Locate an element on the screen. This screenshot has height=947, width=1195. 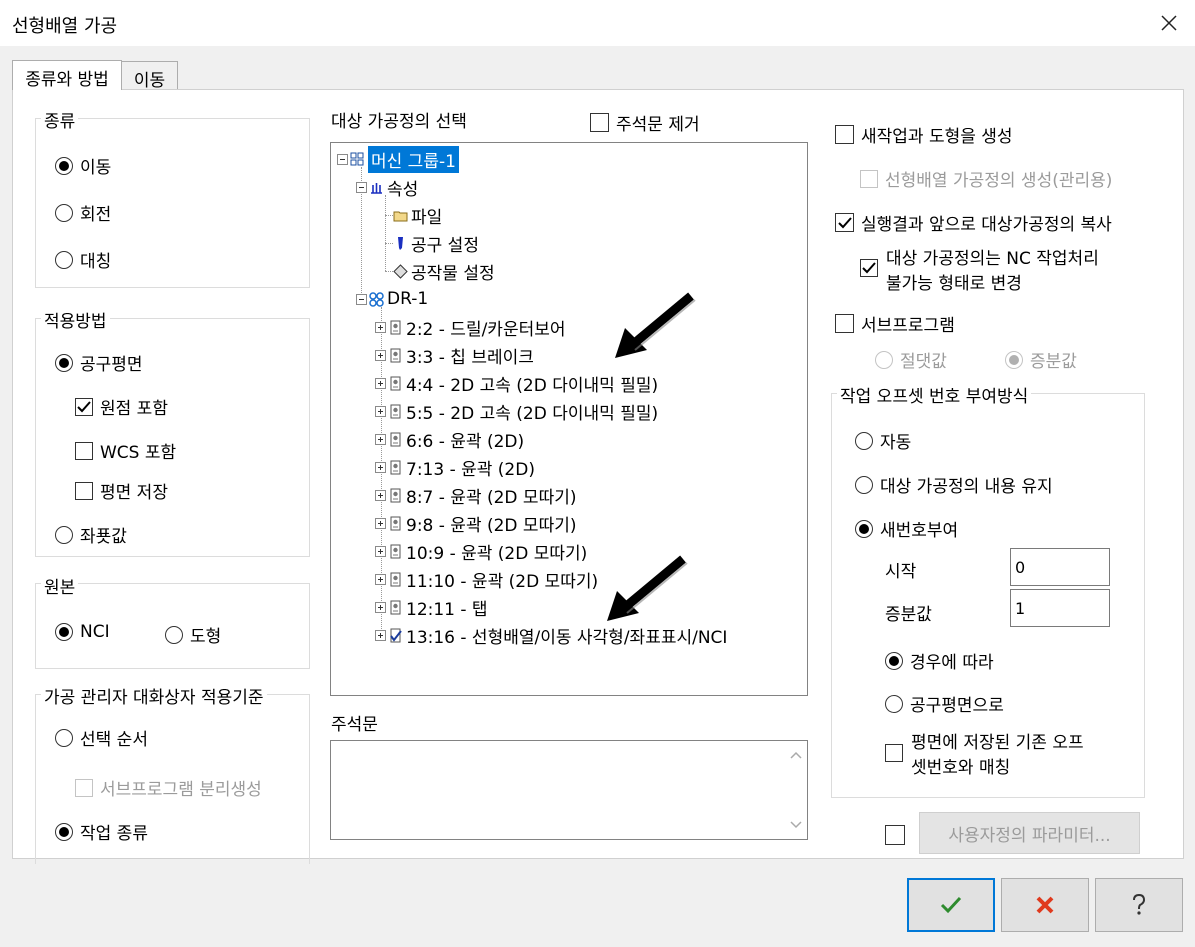
tree-operation: 12:11 - 탭 is located at coordinates (431, 607).